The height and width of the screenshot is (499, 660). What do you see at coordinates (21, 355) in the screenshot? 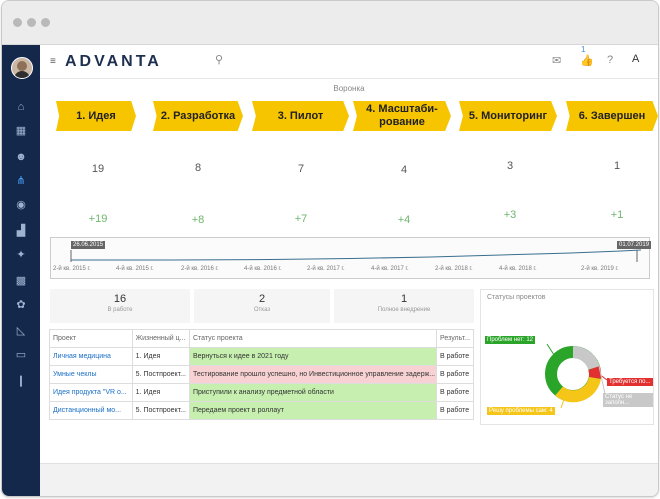
I see `window-icon: ▭` at bounding box center [21, 355].